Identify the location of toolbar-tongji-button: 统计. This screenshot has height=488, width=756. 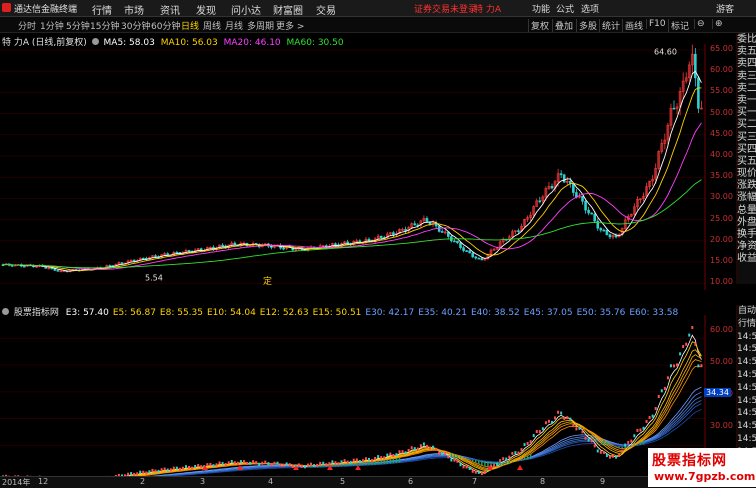
(610, 25).